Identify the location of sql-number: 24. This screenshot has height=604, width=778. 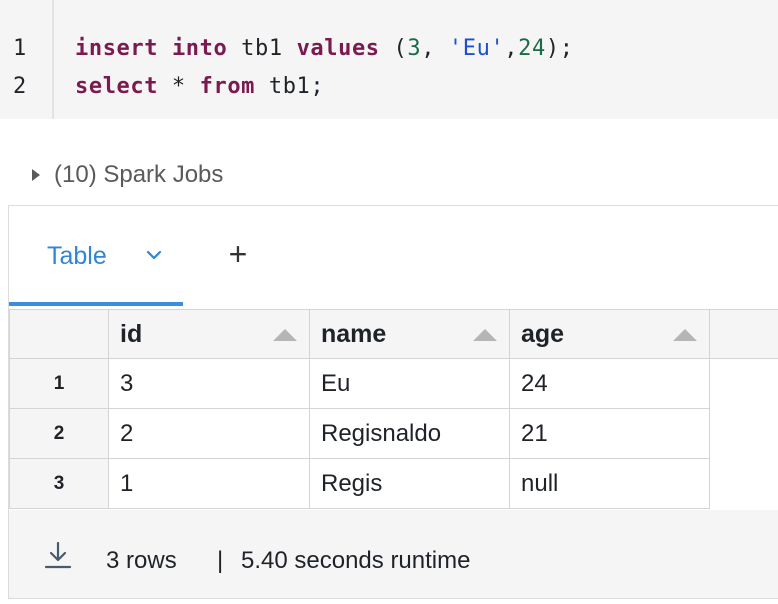
(532, 48).